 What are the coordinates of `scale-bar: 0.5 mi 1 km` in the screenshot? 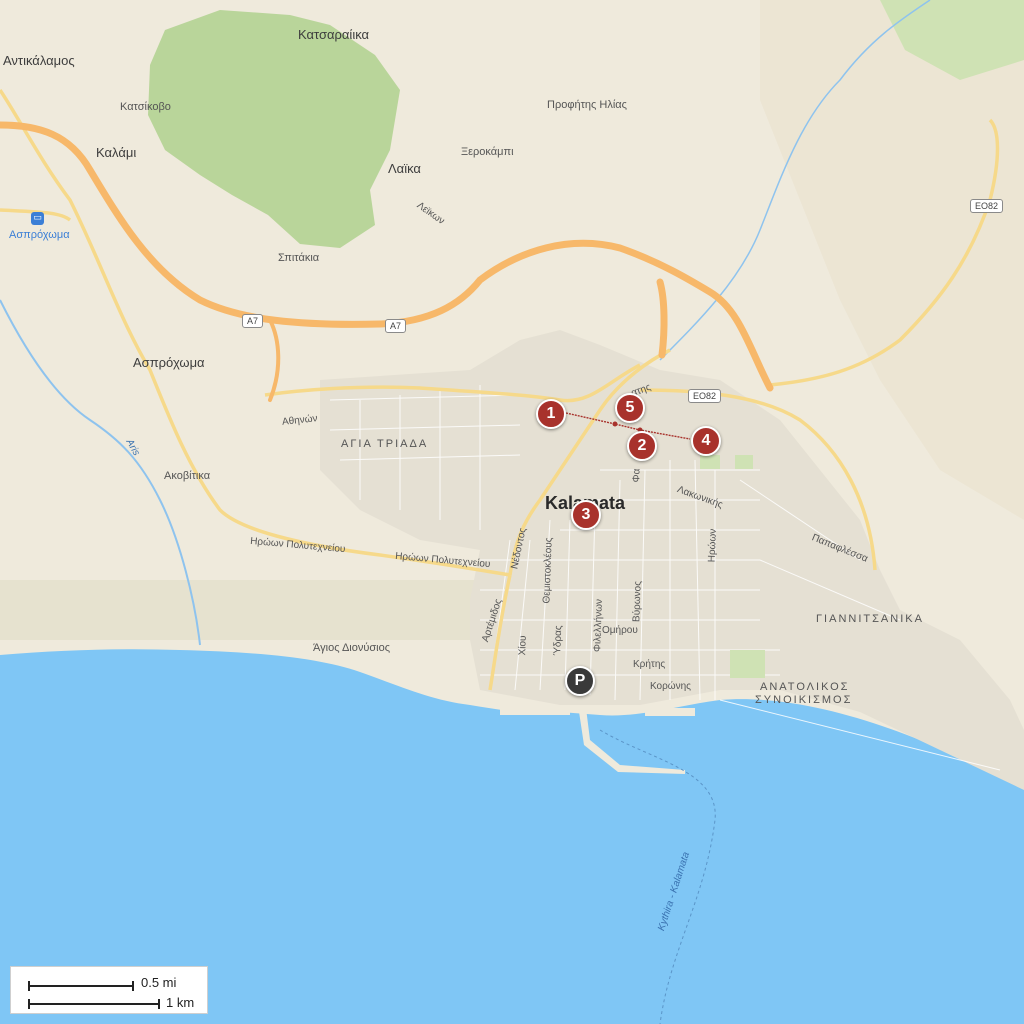 It's located at (109, 990).